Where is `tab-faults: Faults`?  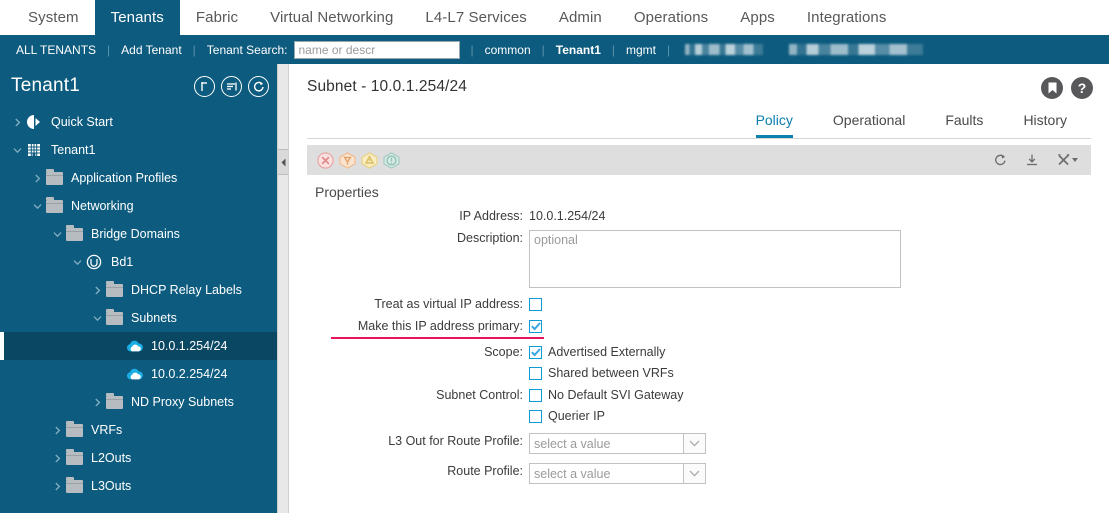 tab-faults: Faults is located at coordinates (964, 123).